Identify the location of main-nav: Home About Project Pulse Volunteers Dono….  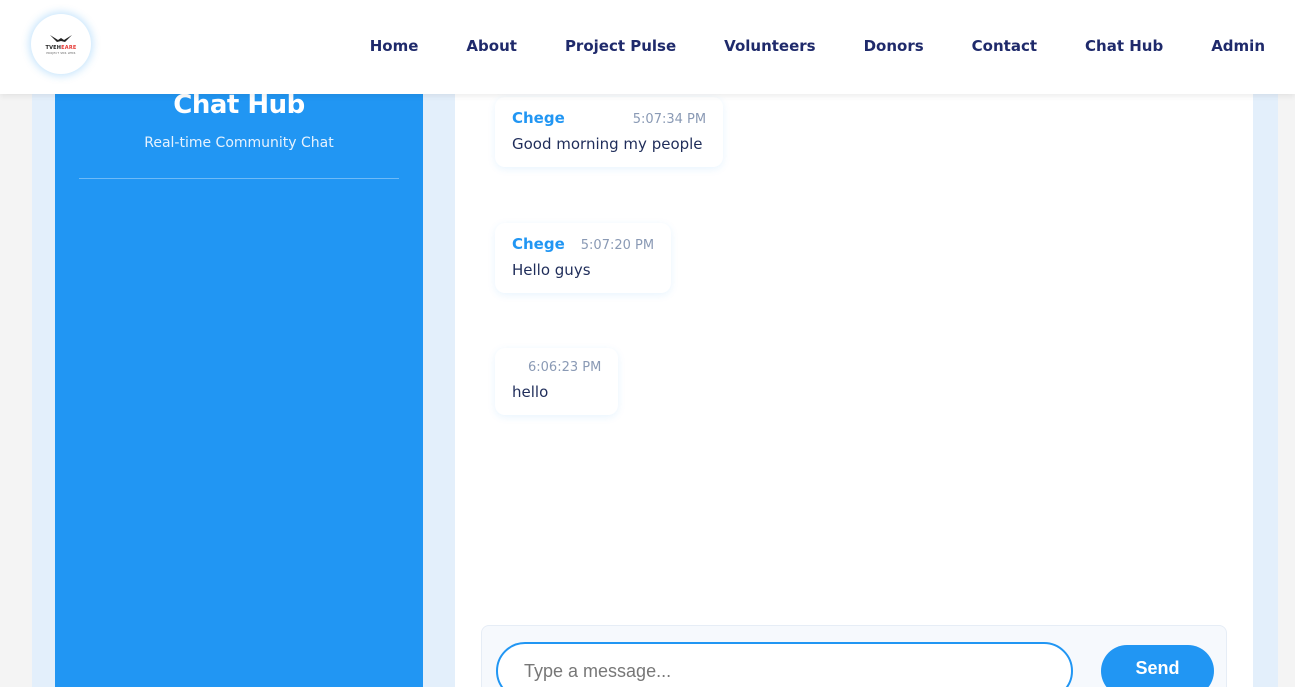
(793, 46).